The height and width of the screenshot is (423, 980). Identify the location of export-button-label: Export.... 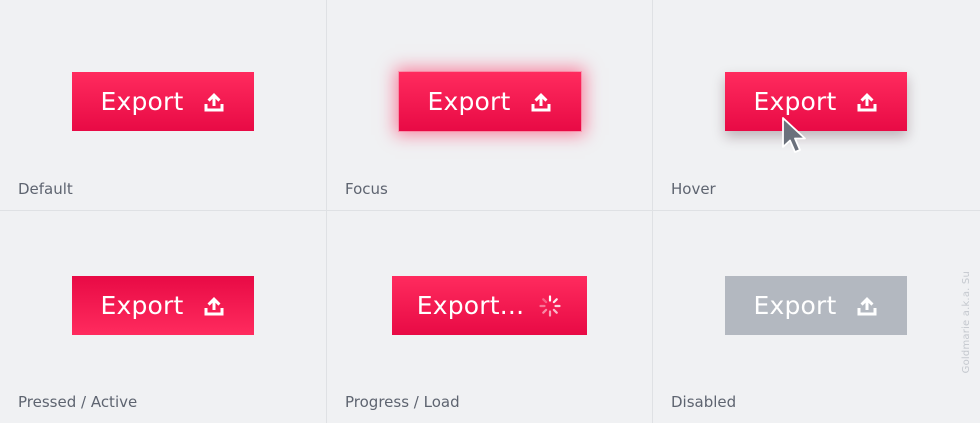
(470, 305).